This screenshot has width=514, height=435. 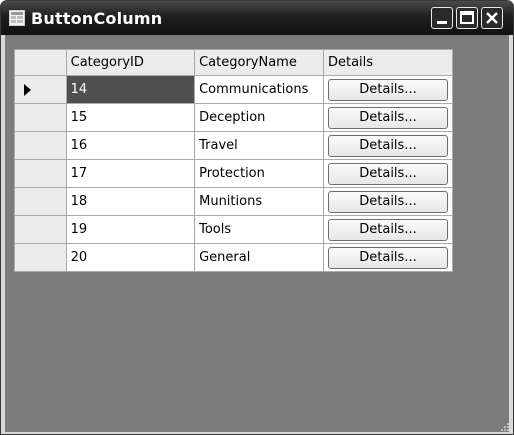 I want to click on column-header-row: CategoryID CategoryName Details, so click(x=234, y=62).